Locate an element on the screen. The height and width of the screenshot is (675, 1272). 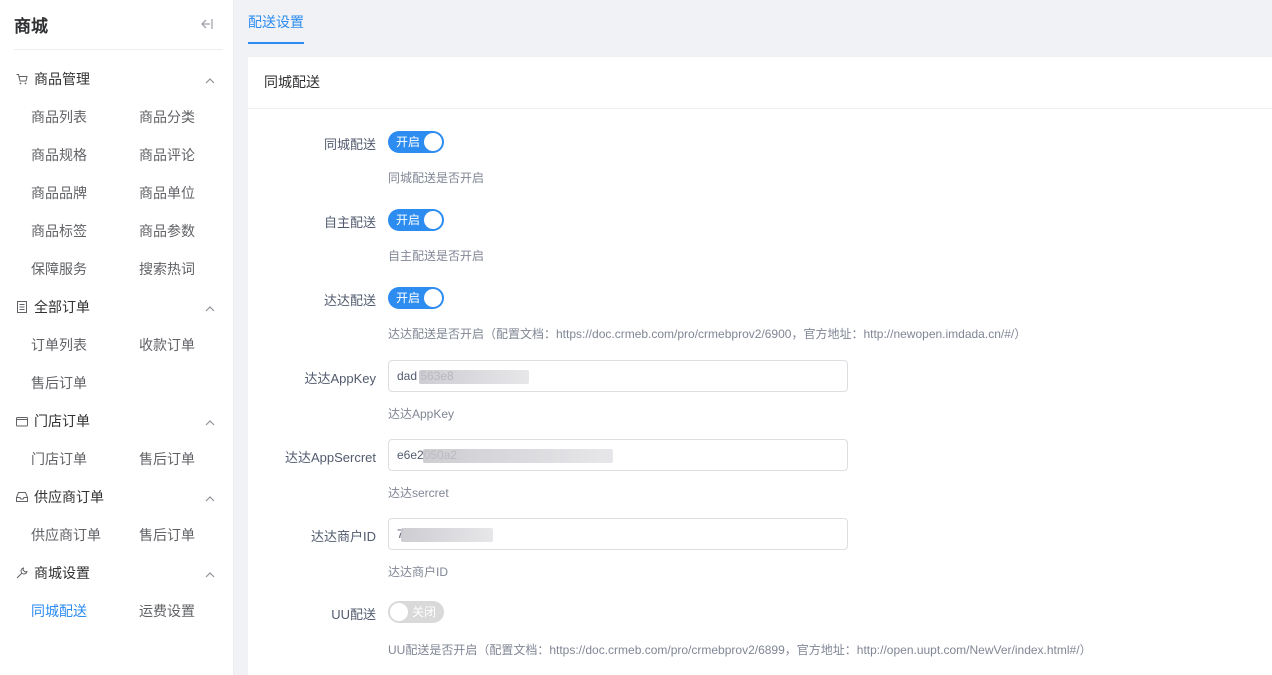
field-hint: 达达商户ID is located at coordinates (418, 572).